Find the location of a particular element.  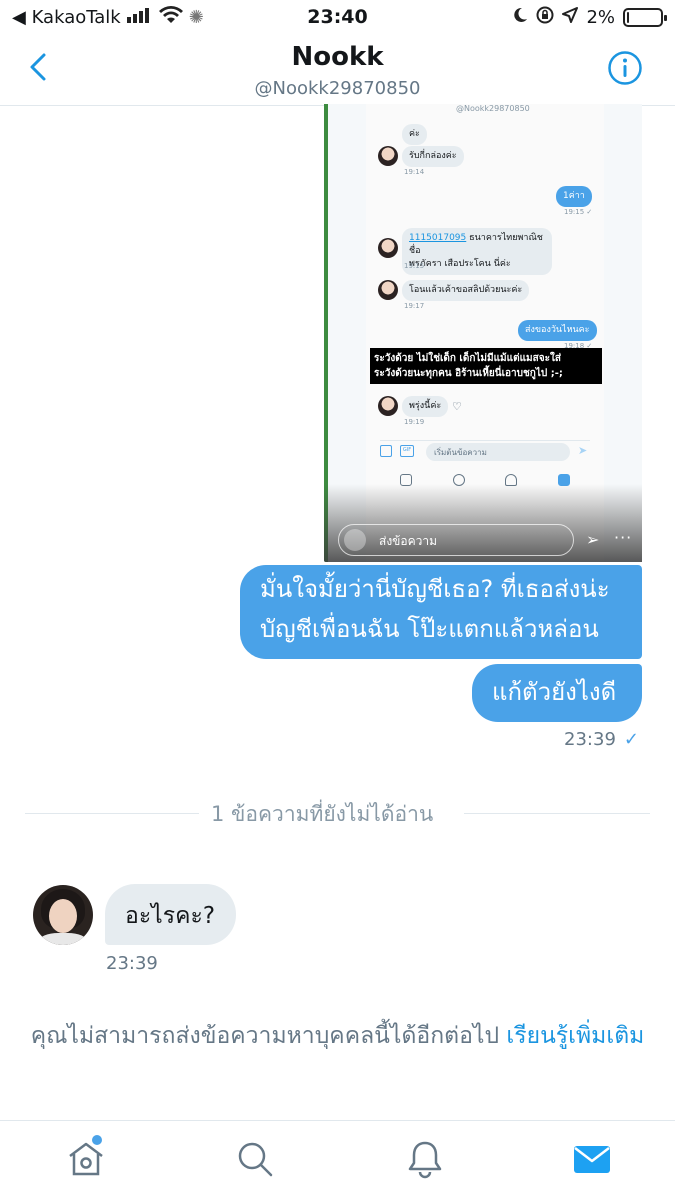

mail-icon is located at coordinates (592, 1159).